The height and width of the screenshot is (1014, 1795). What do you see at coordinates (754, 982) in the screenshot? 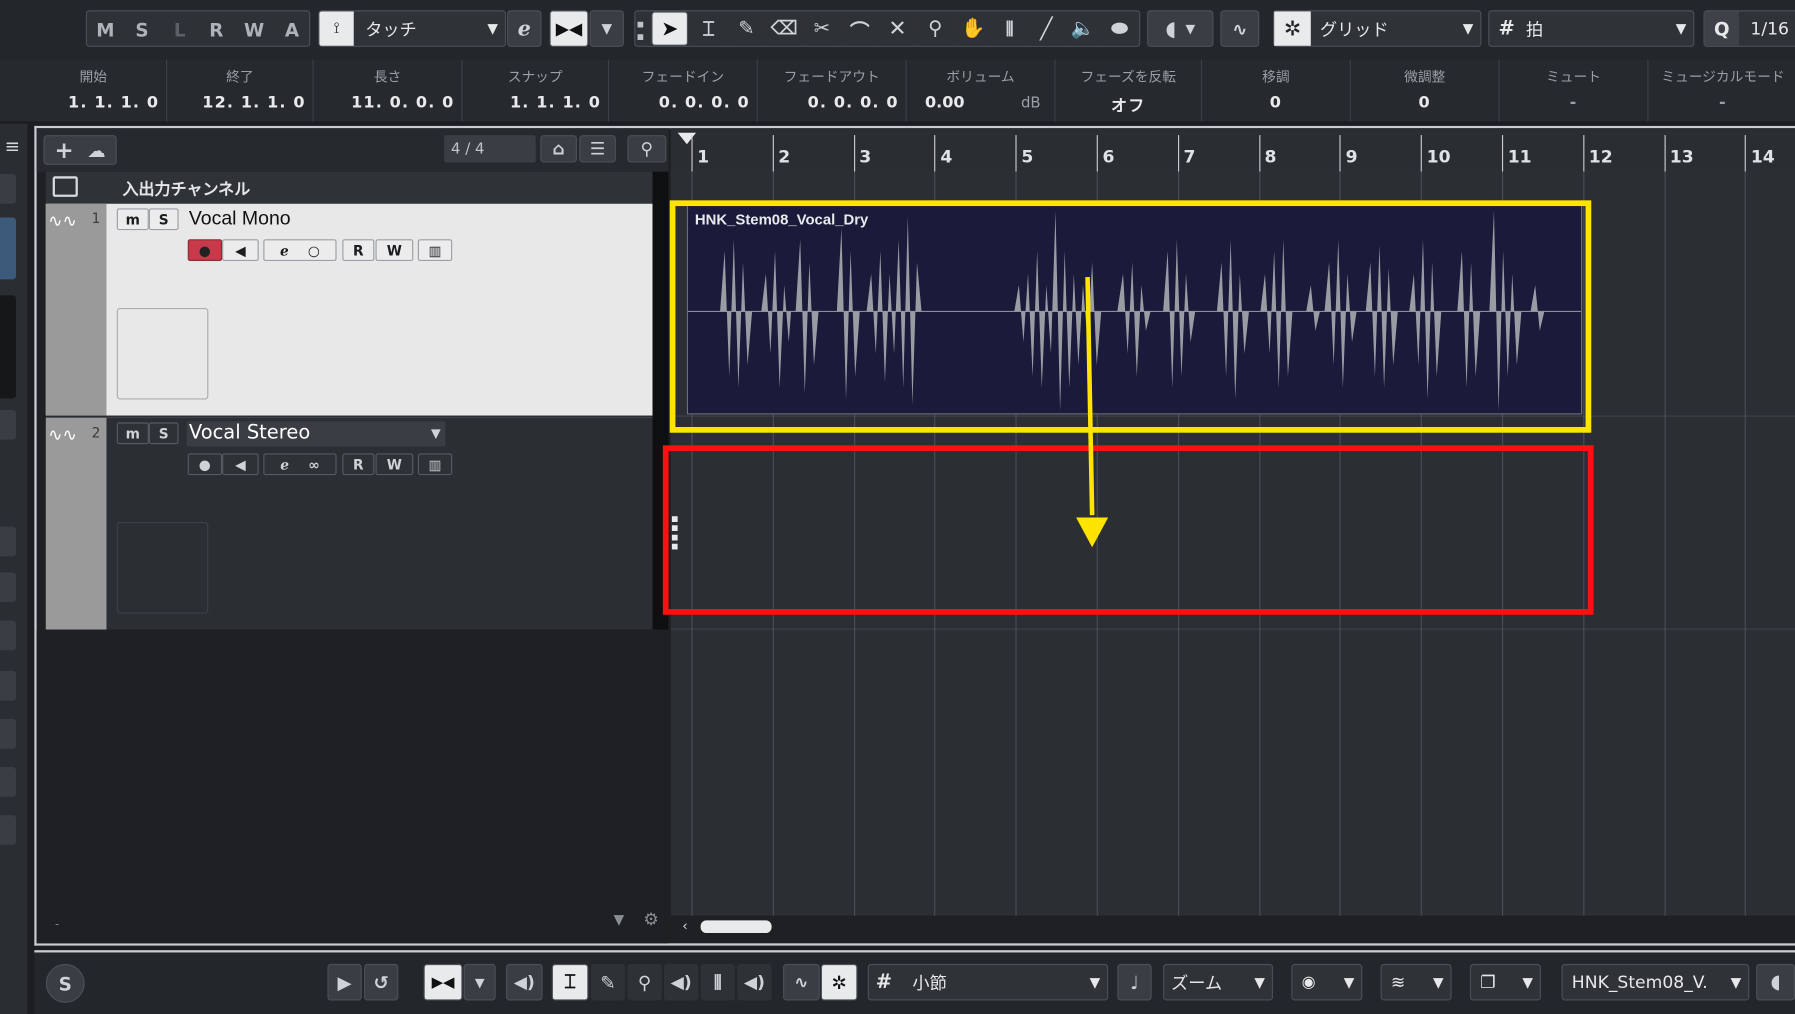
I see `play-tool-icon: ◀)` at bounding box center [754, 982].